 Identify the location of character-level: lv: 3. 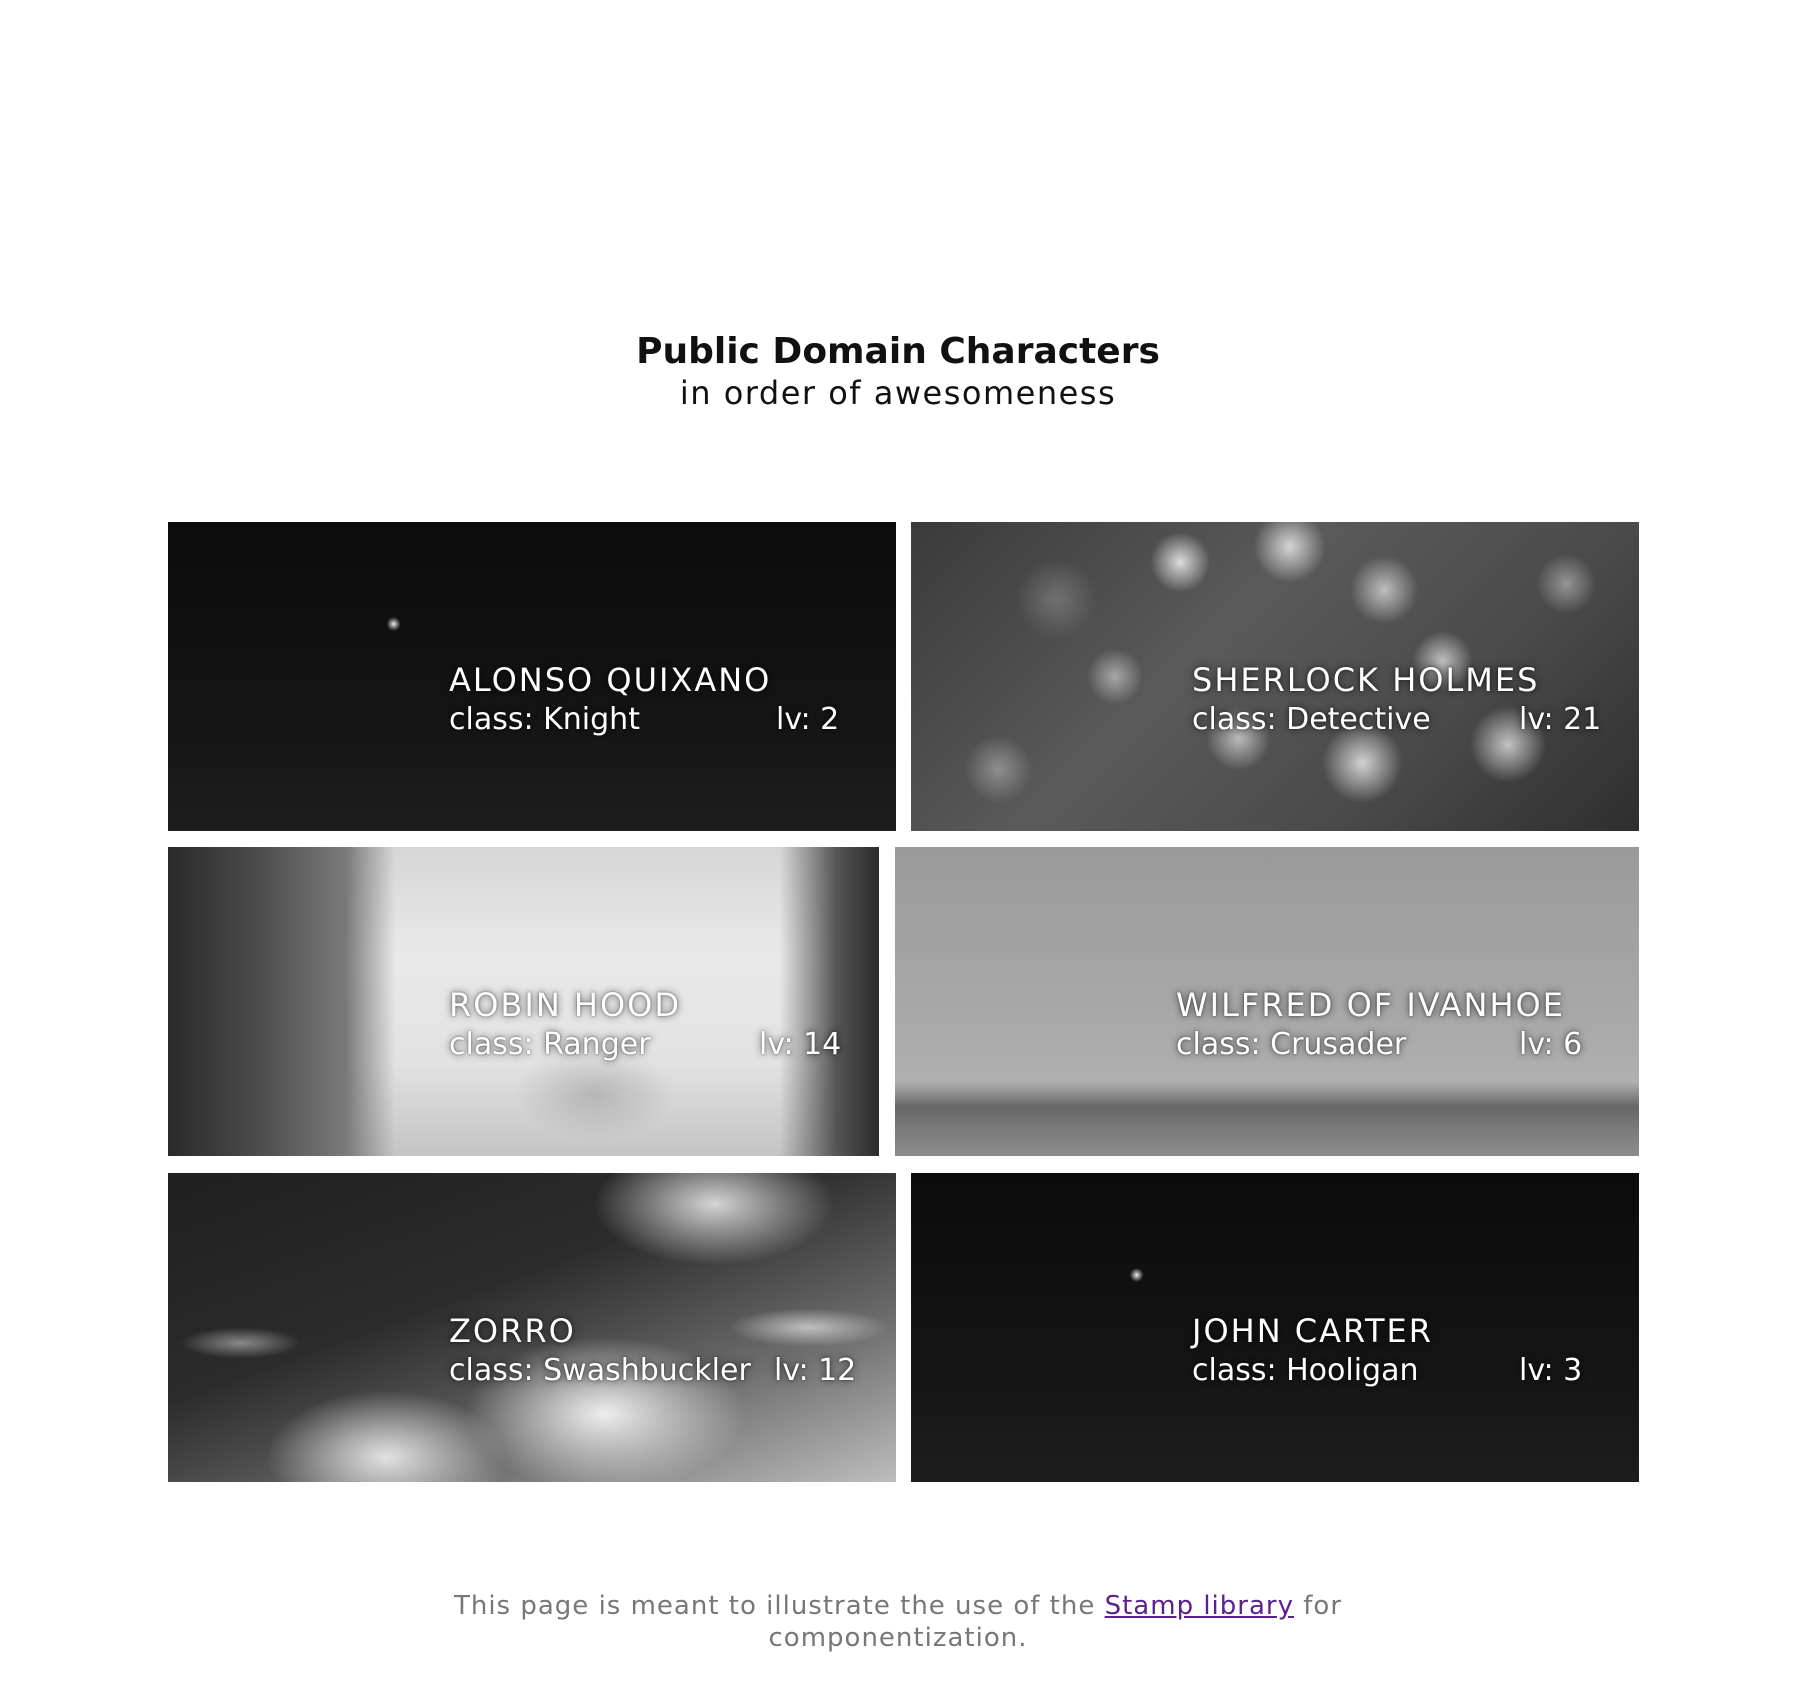
(1551, 1370).